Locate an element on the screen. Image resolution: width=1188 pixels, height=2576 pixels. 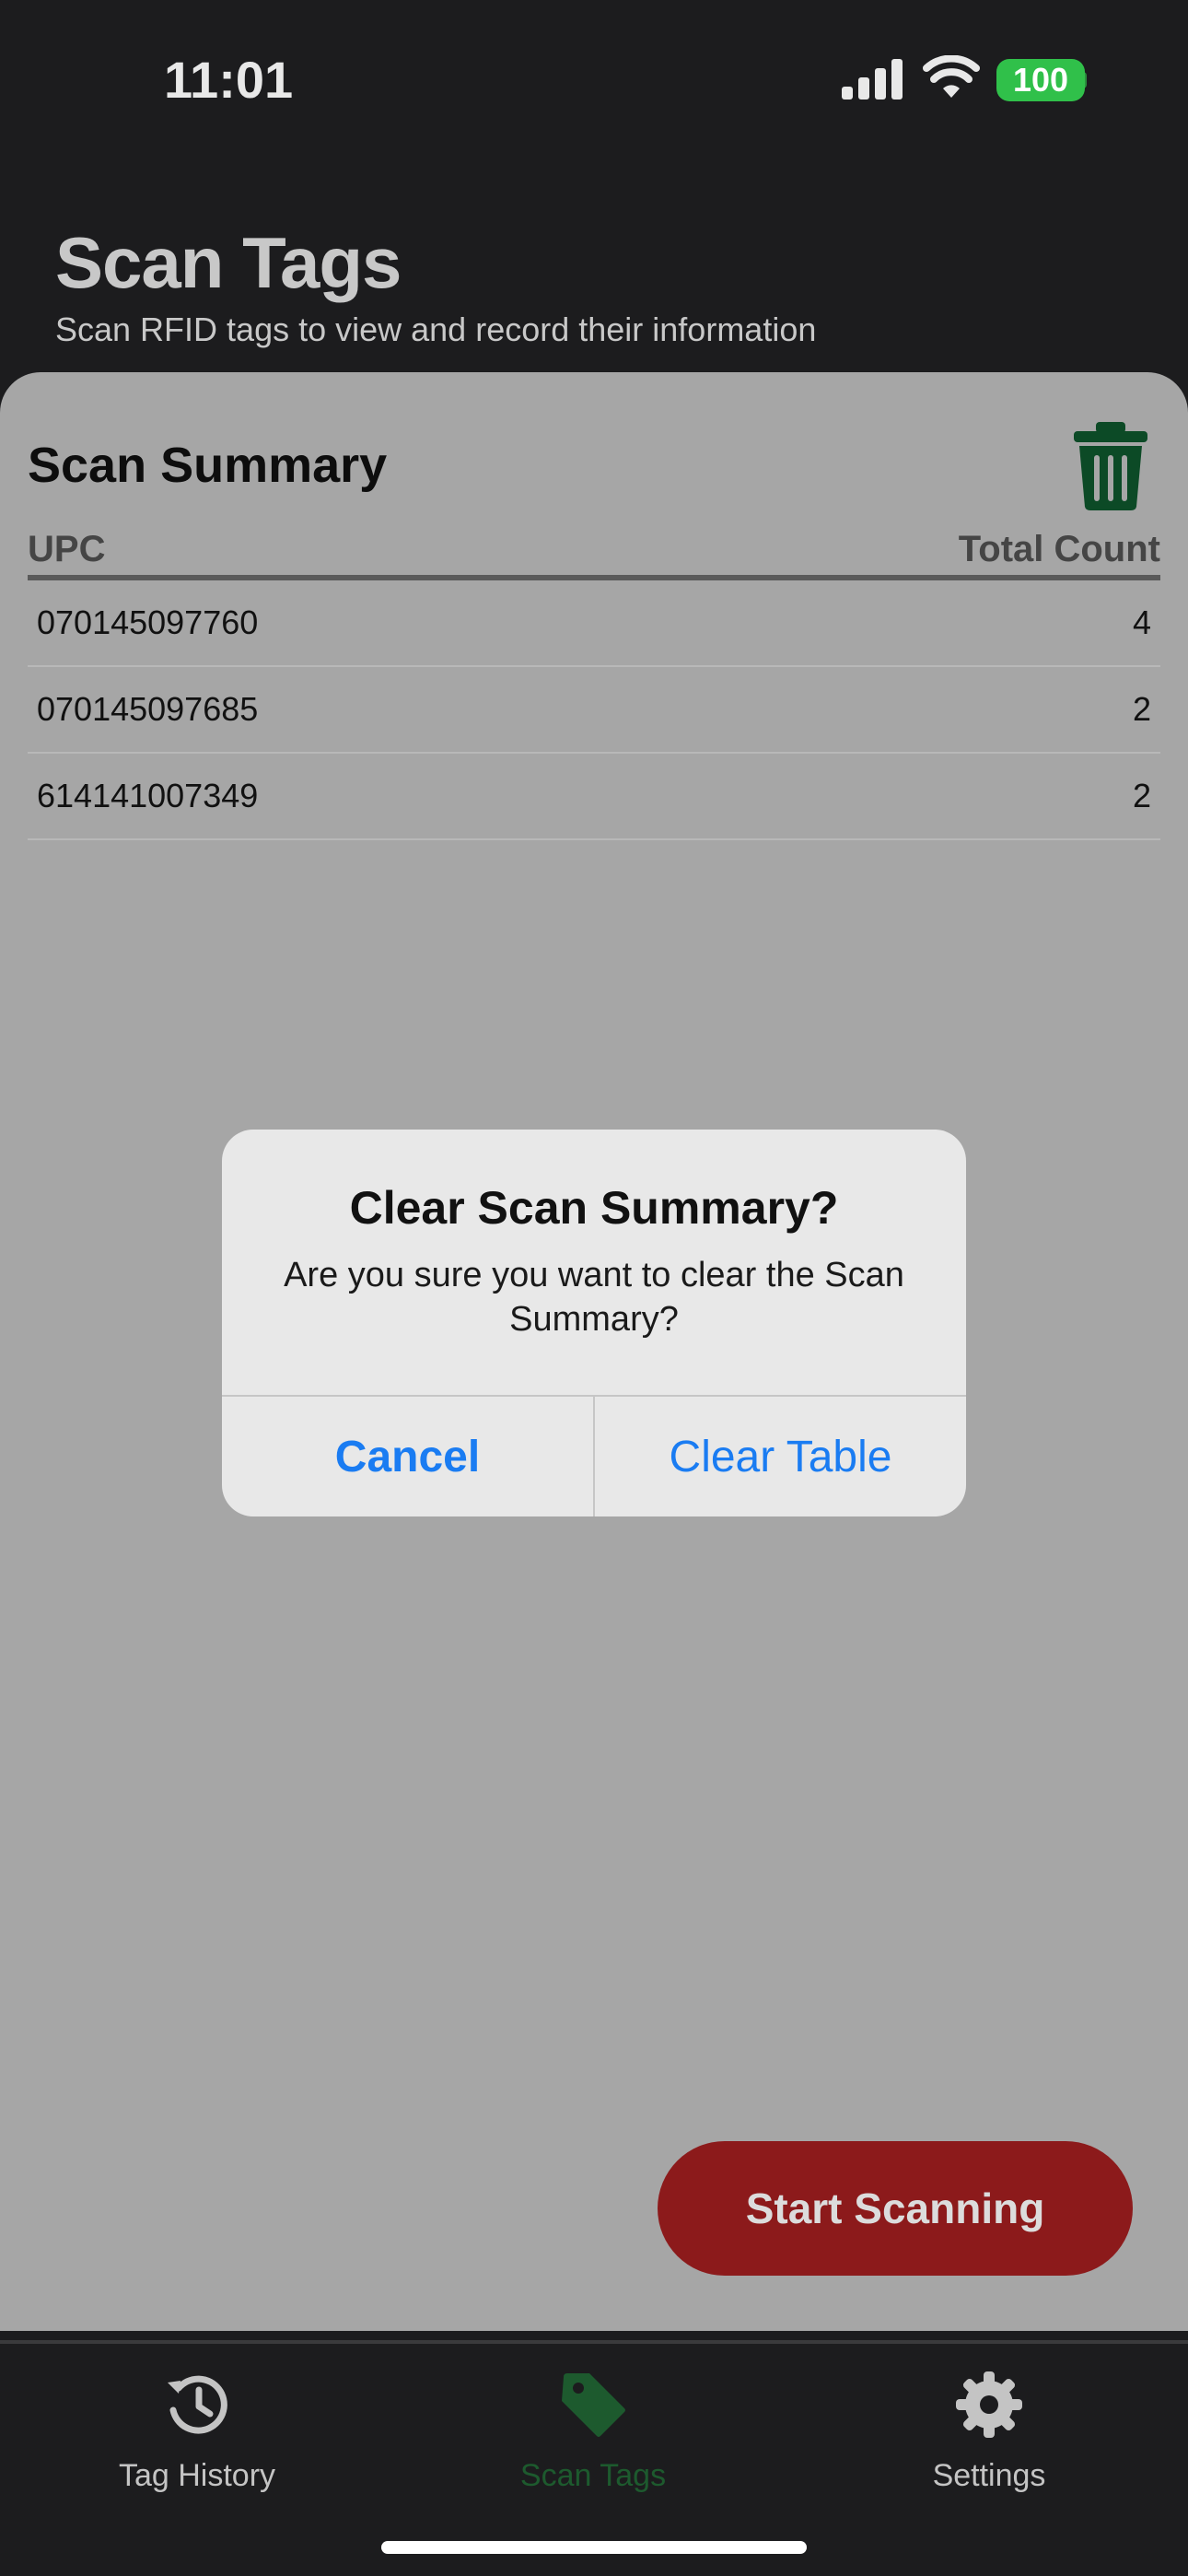
row-upc: 070145097760 is located at coordinates (148, 622).